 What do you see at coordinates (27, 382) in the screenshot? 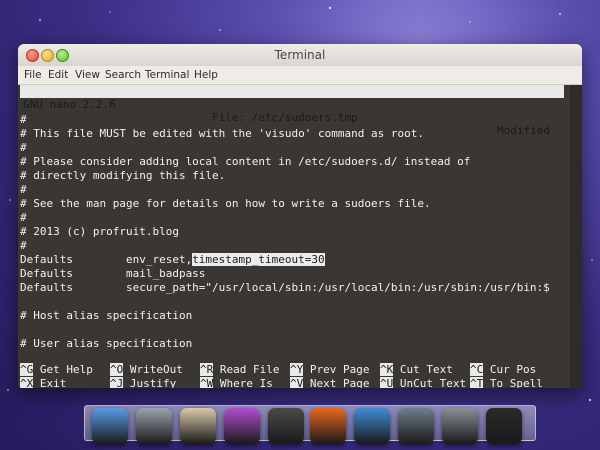
I see `shortcut-key: ^X` at bounding box center [27, 382].